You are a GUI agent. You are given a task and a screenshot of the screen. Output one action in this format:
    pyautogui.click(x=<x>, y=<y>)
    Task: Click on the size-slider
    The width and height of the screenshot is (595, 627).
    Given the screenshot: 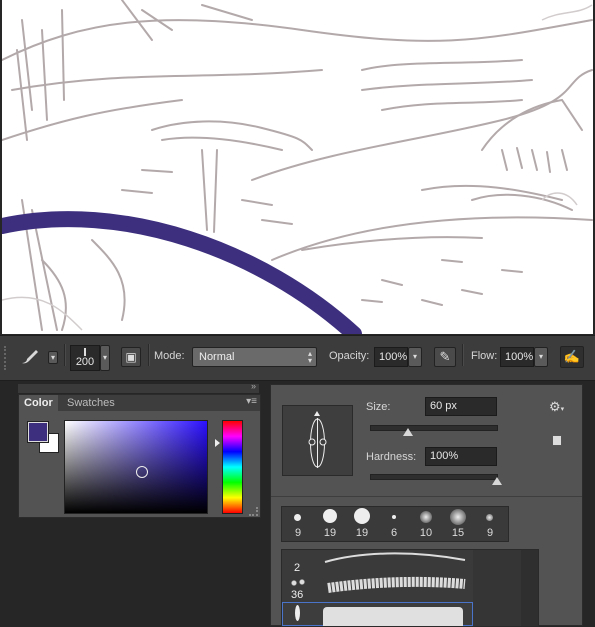 What is the action you would take?
    pyautogui.click(x=434, y=430)
    